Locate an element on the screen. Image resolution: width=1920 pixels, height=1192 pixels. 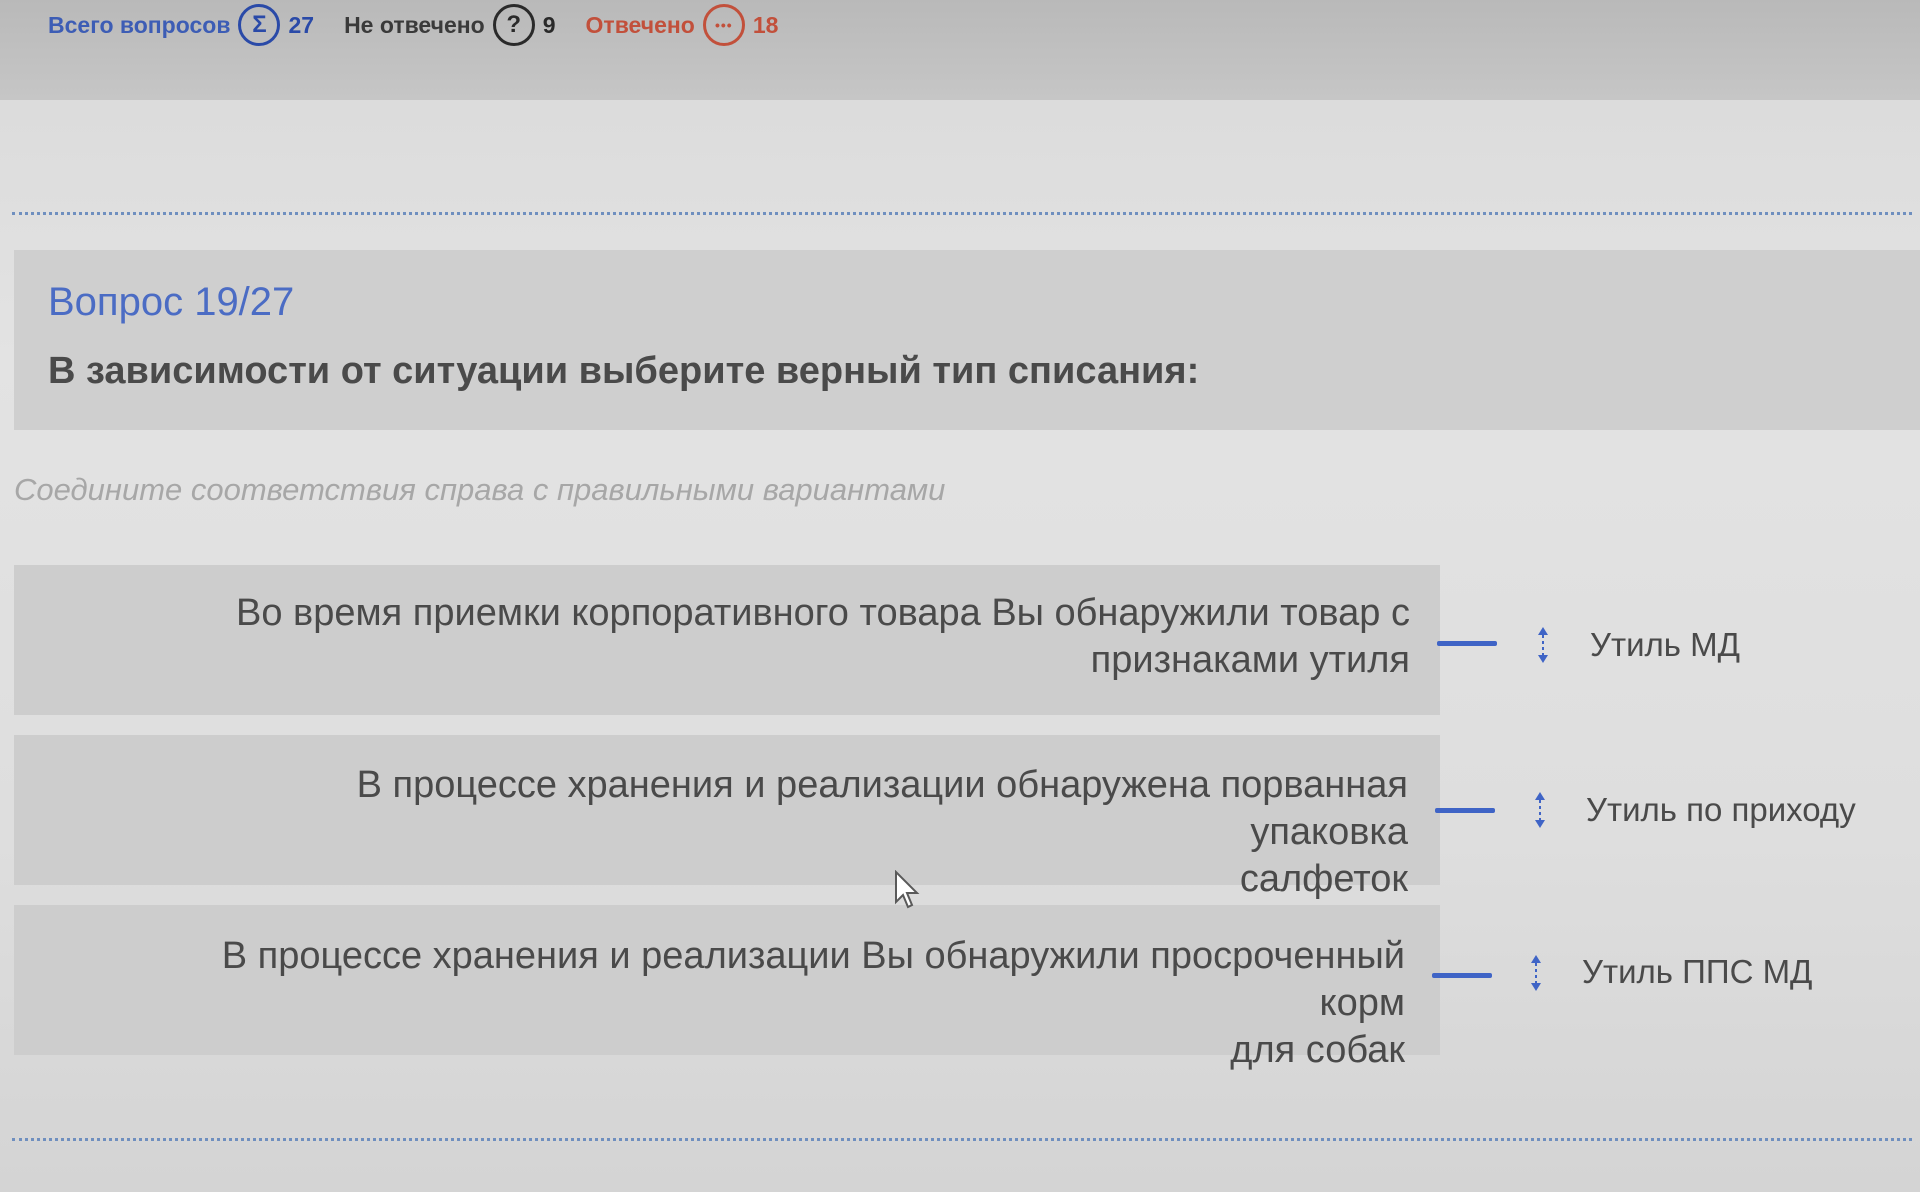
stat-unanswered-label: Не отвечено is located at coordinates (414, 24).